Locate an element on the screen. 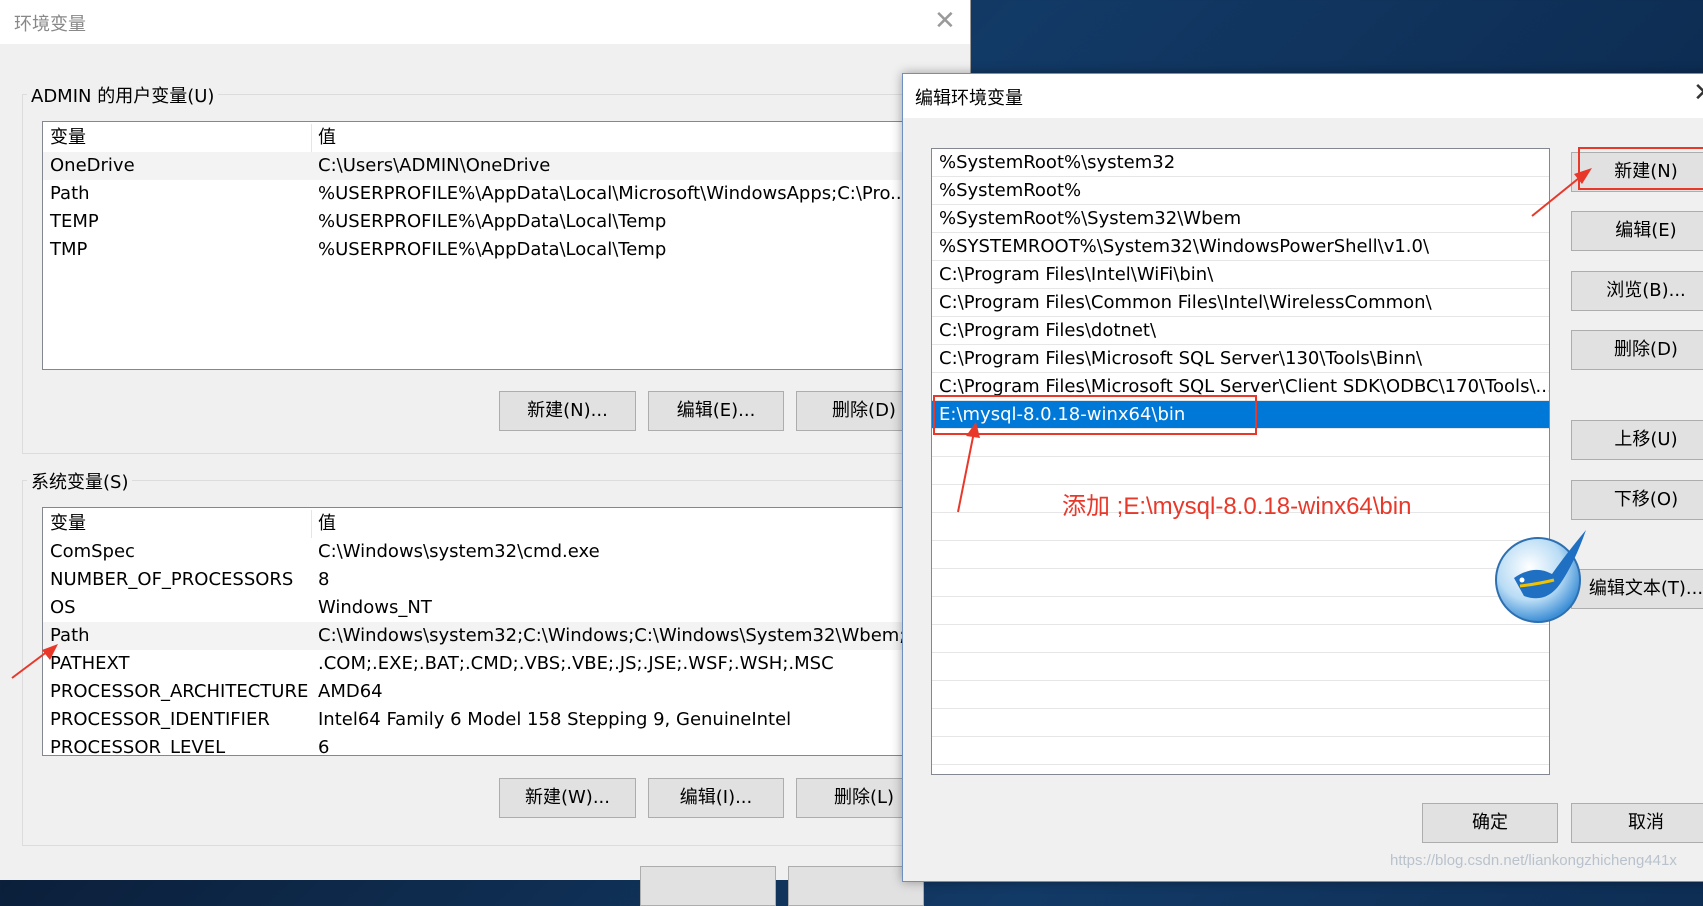 The image size is (1703, 906). move-down-button: 下移(O) is located at coordinates (1637, 500).